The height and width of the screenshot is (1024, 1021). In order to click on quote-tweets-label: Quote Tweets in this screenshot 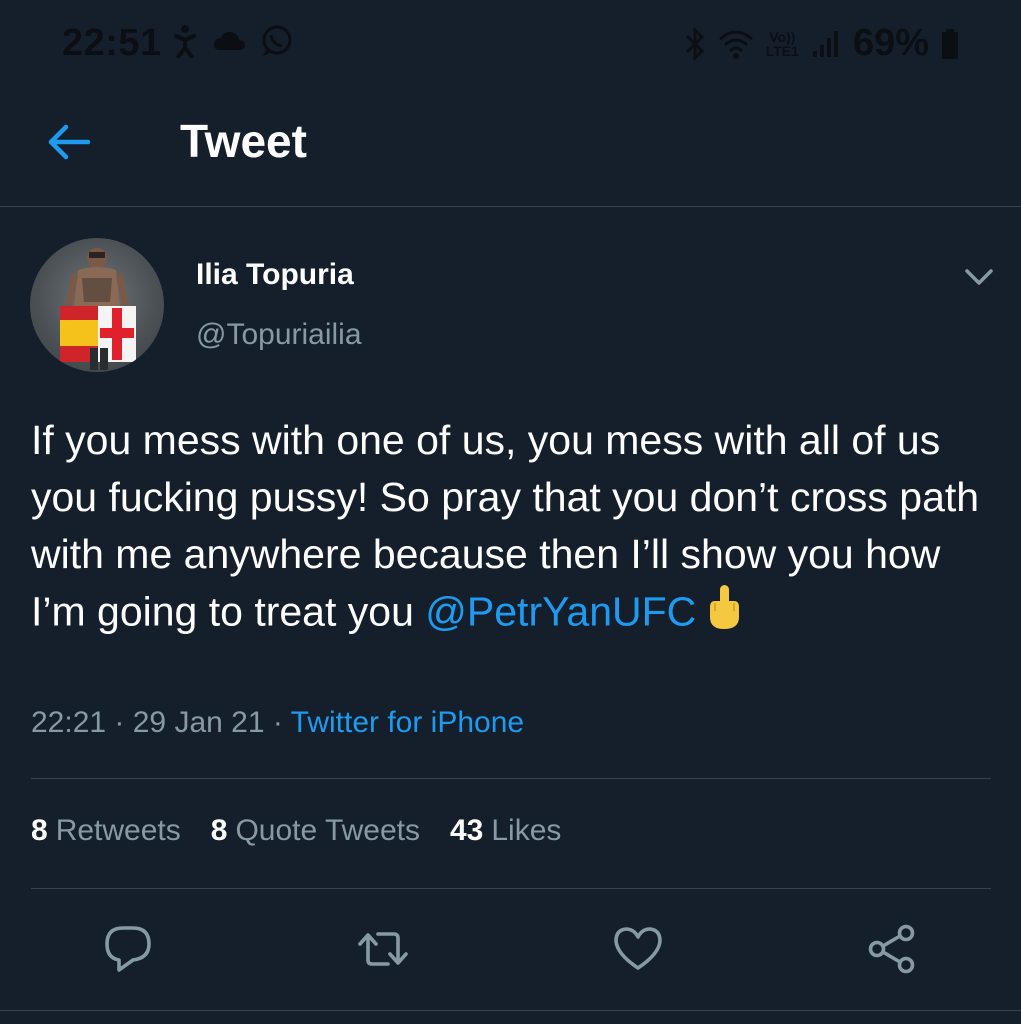, I will do `click(327, 830)`.